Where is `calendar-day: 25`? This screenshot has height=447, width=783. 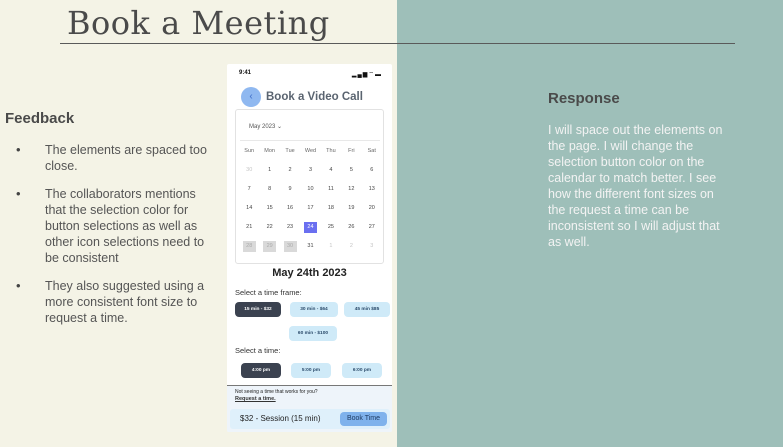 calendar-day: 25 is located at coordinates (330, 227).